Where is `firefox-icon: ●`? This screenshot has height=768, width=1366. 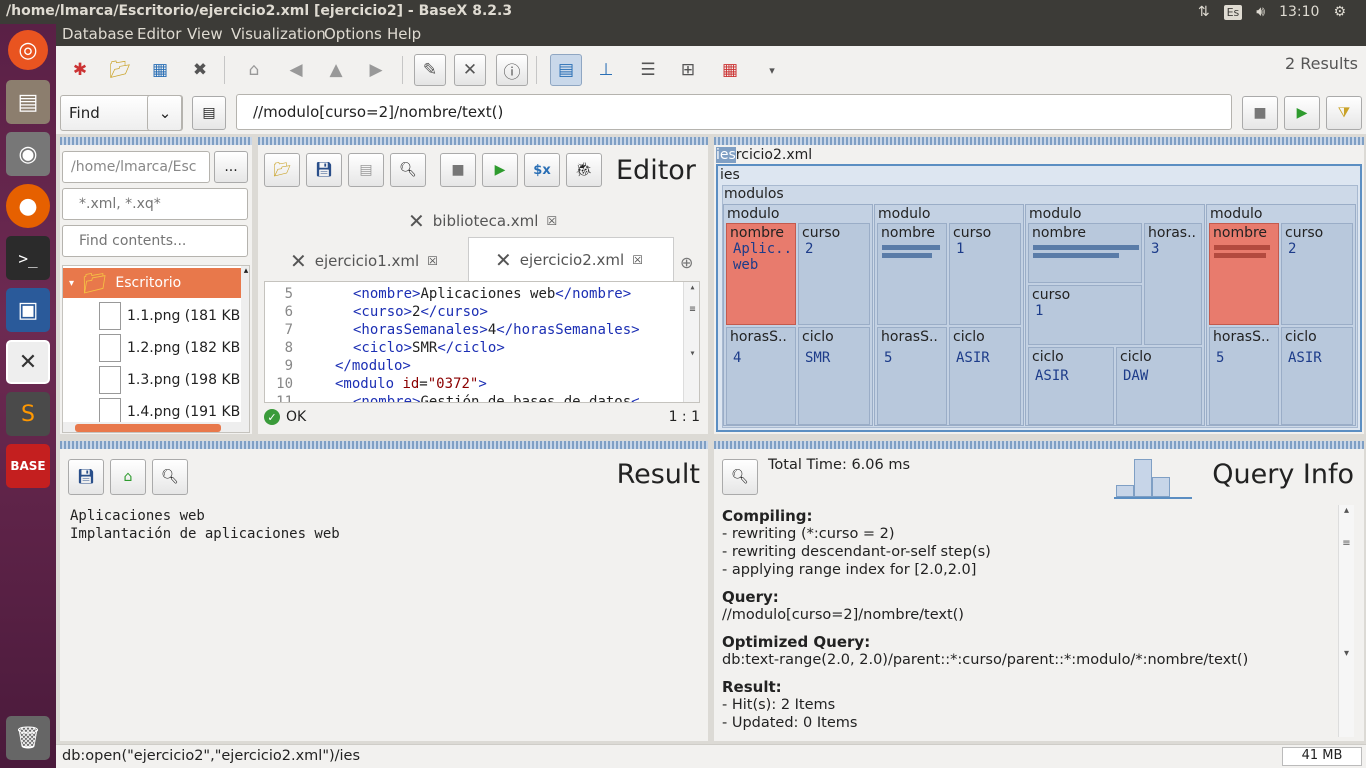
firefox-icon: ● is located at coordinates (28, 206).